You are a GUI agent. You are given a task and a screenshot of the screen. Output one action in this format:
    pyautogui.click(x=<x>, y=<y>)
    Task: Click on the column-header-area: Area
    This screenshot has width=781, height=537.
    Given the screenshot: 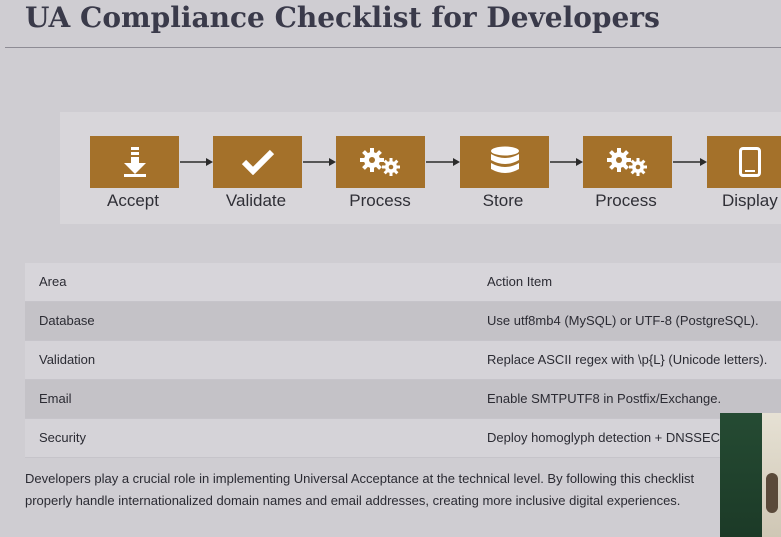 What is the action you would take?
    pyautogui.click(x=53, y=281)
    